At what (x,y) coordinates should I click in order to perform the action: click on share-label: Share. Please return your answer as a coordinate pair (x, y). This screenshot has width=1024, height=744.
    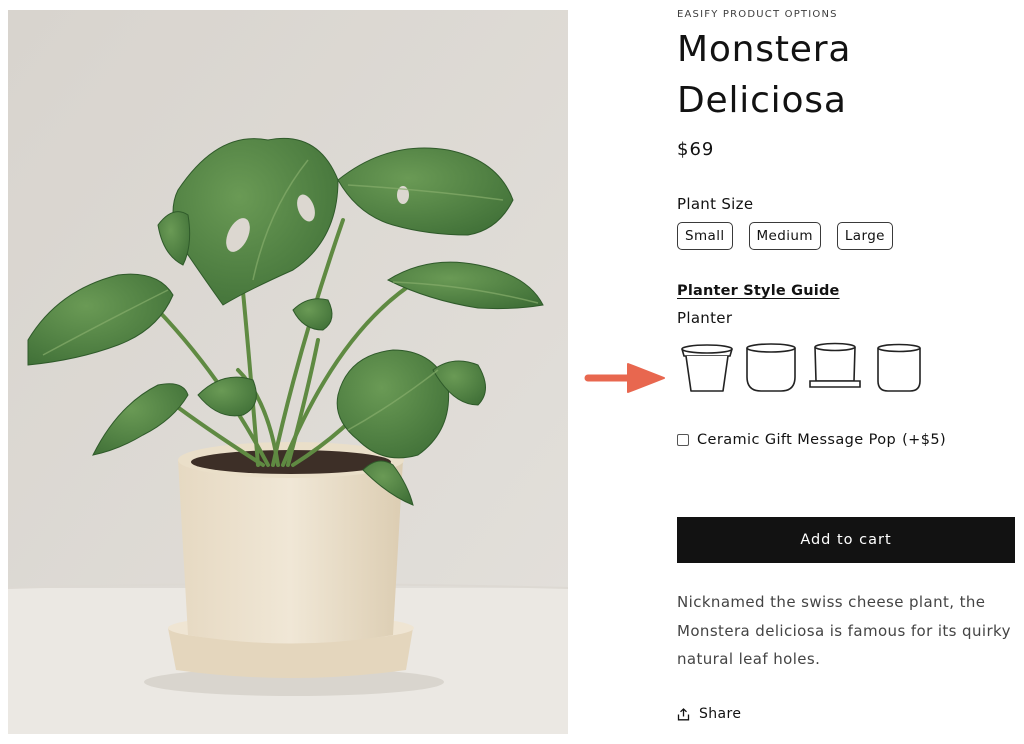
    Looking at the image, I should click on (720, 714).